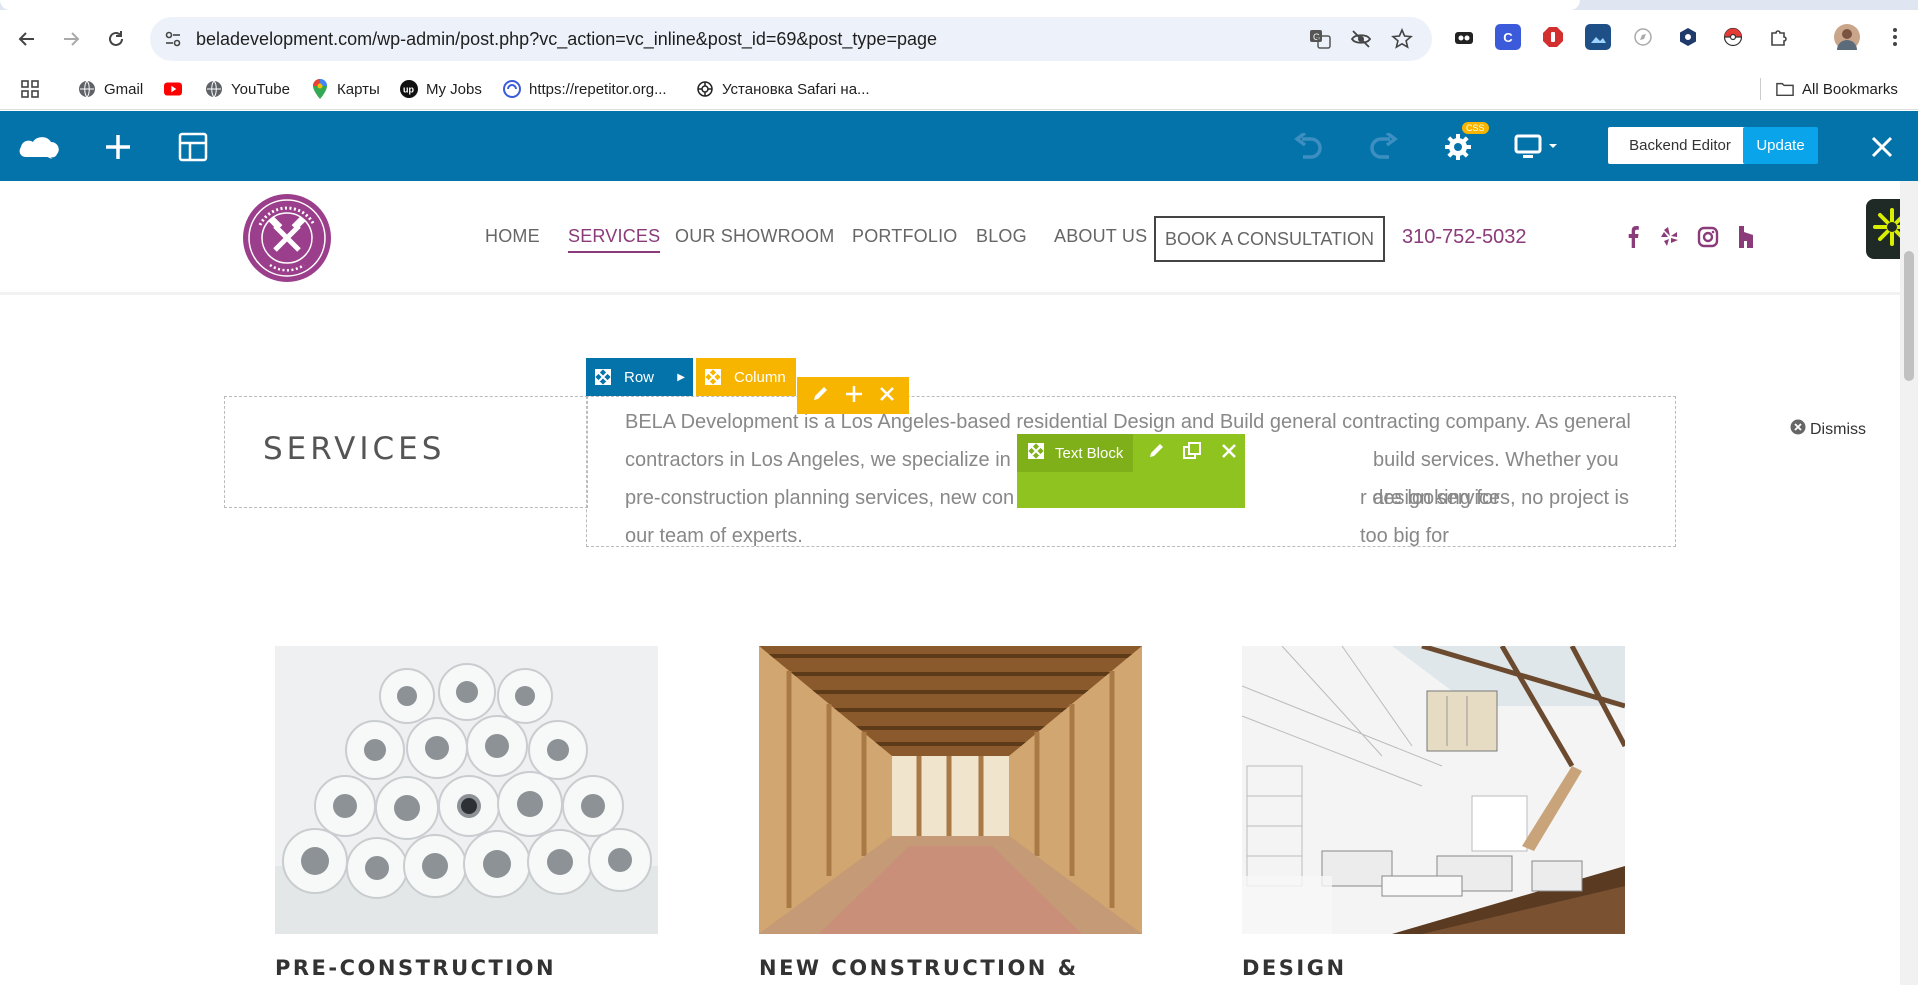  I want to click on upwork-icon: up, so click(409, 89).